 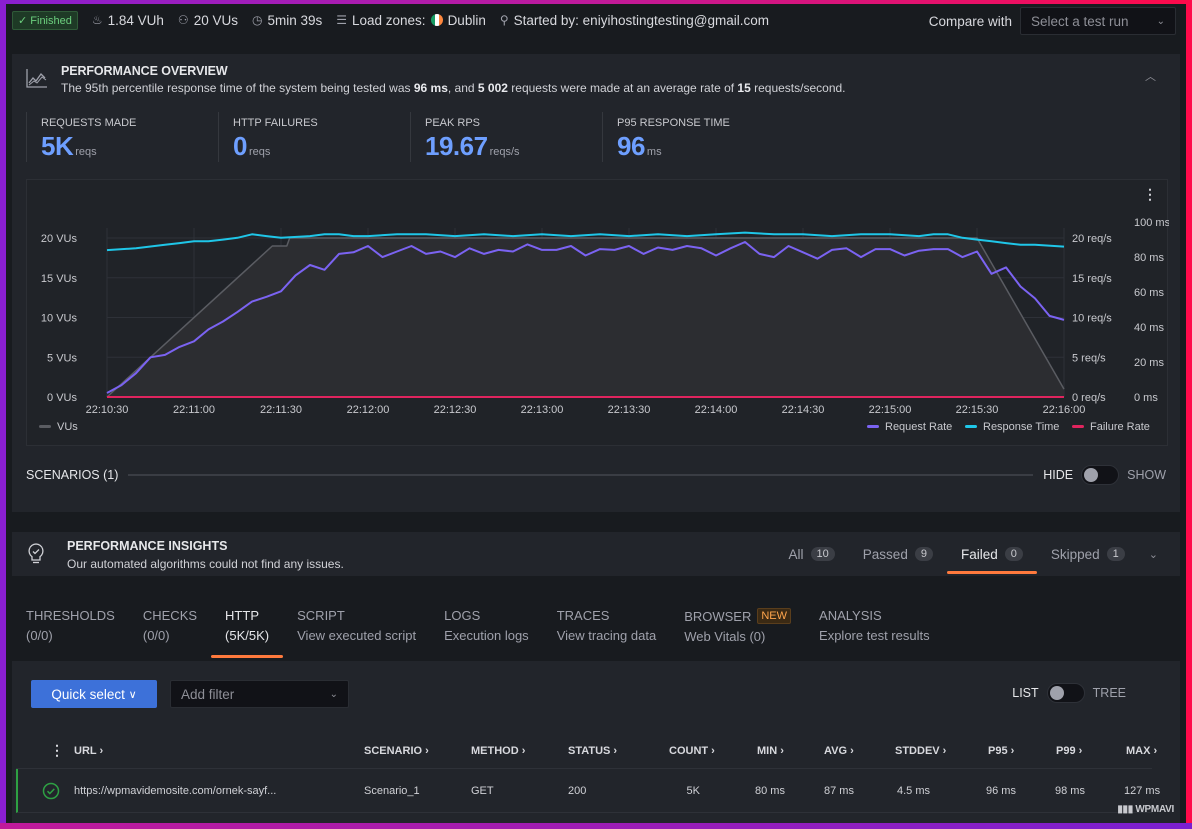 I want to click on count-badge: 0, so click(x=1013, y=554).